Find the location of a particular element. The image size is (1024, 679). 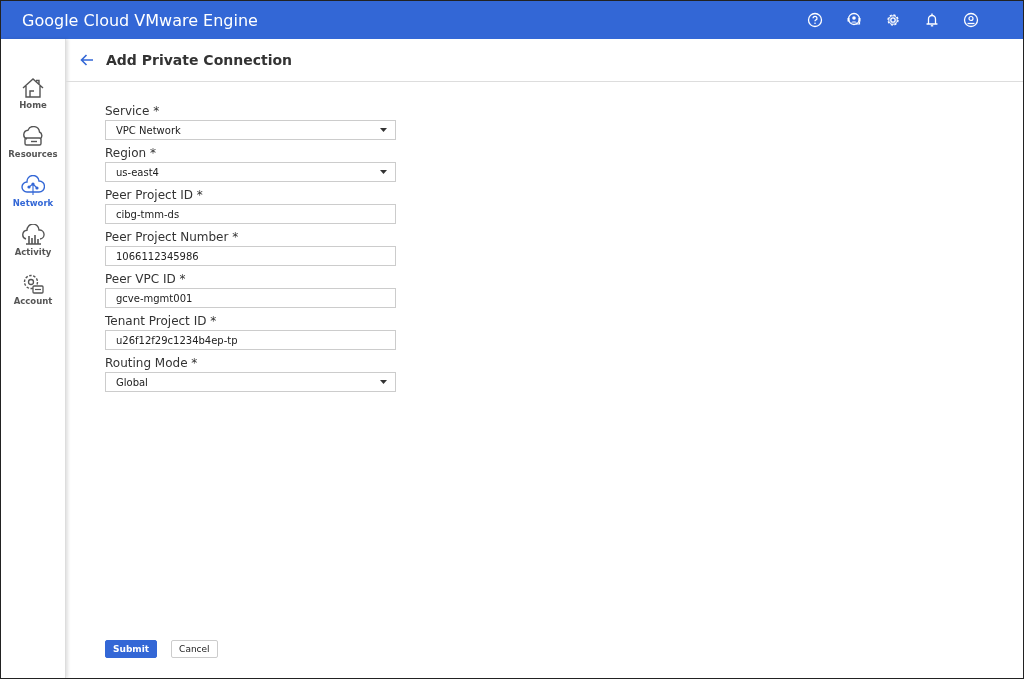

input-field: gcve-mgmt001 is located at coordinates (250, 298).